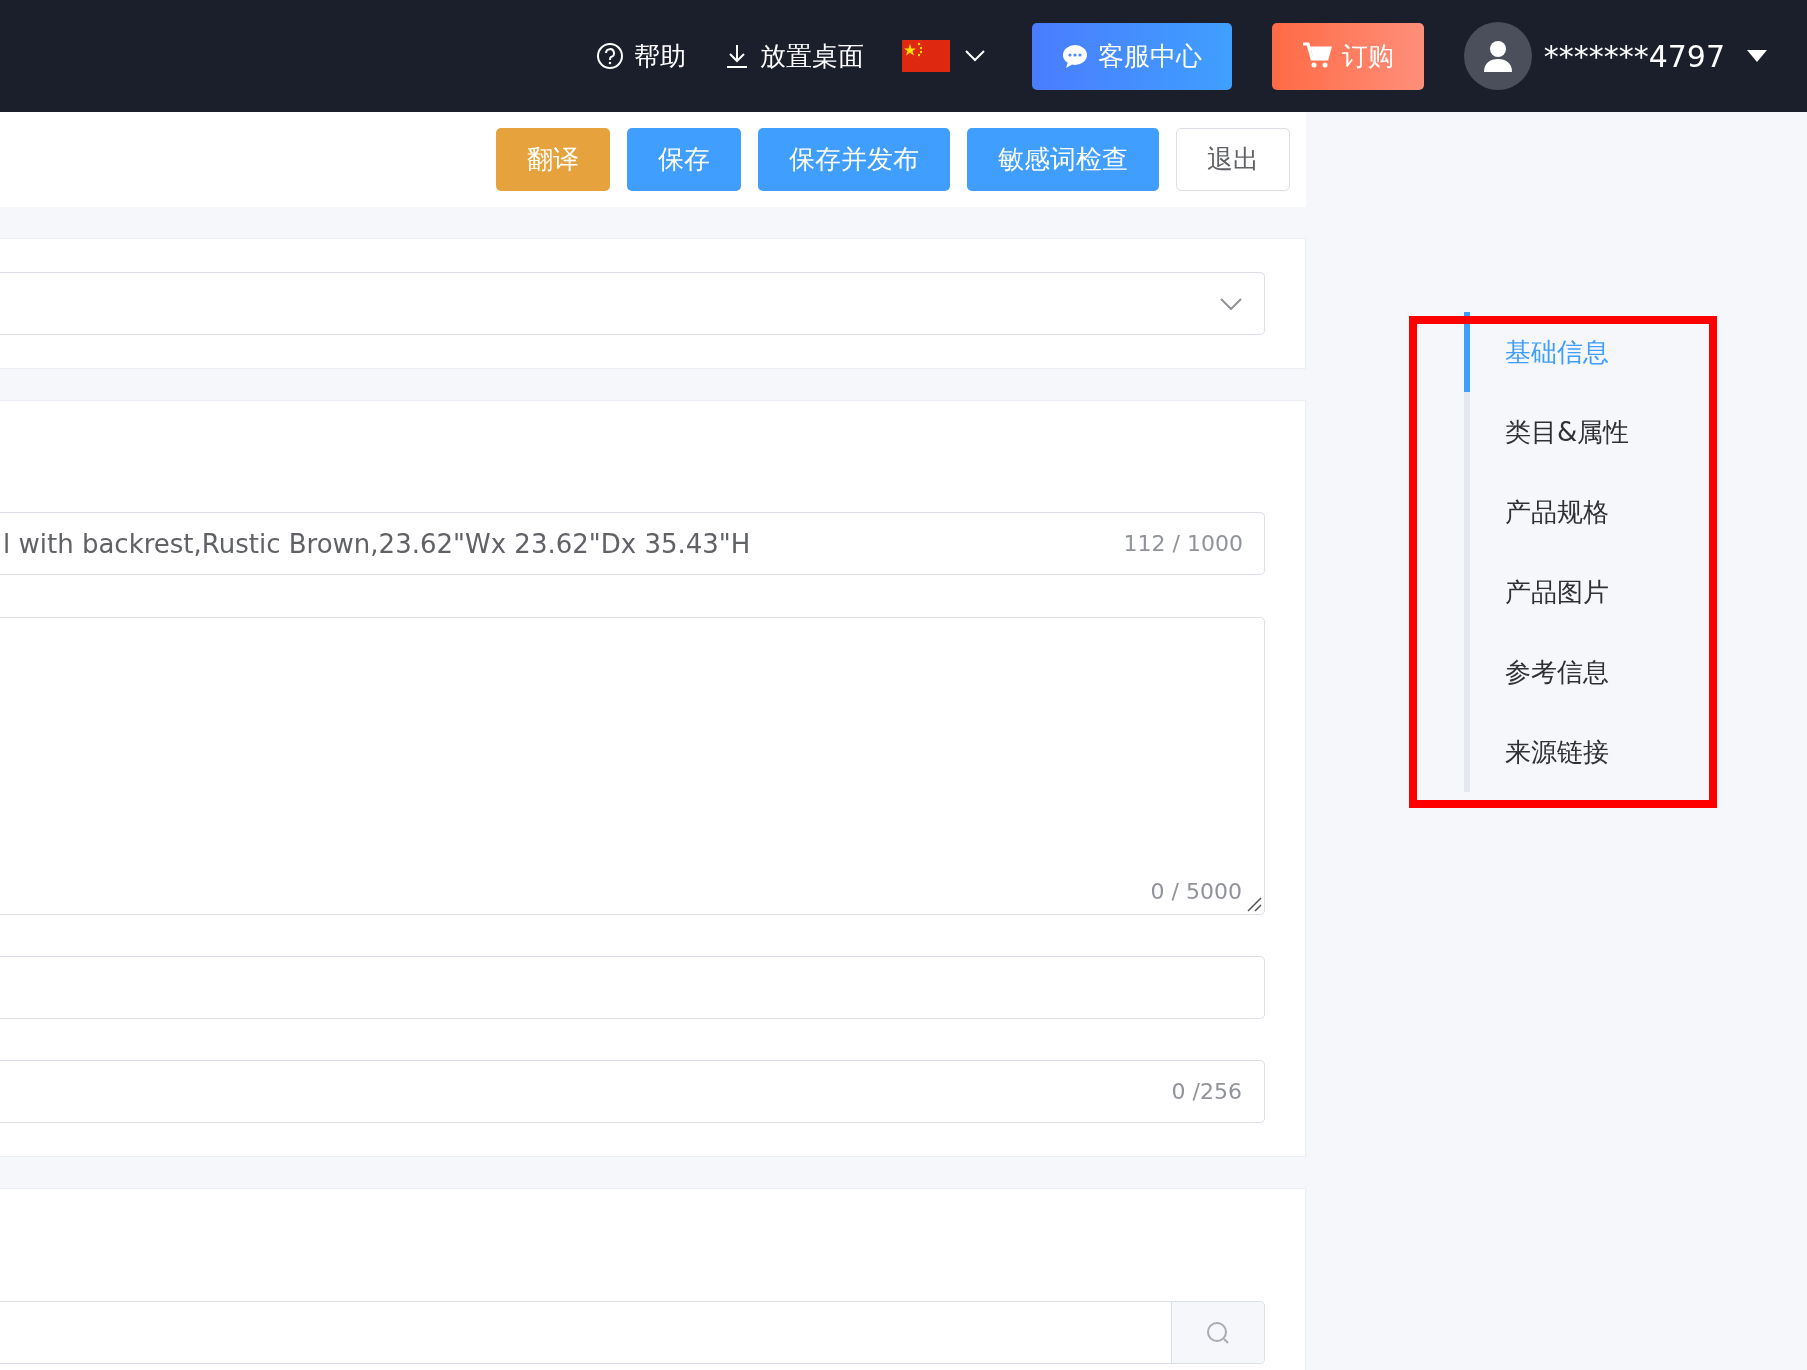  Describe the element at coordinates (632, 1091) in the screenshot. I see `keywords-field: 0 /256` at that location.